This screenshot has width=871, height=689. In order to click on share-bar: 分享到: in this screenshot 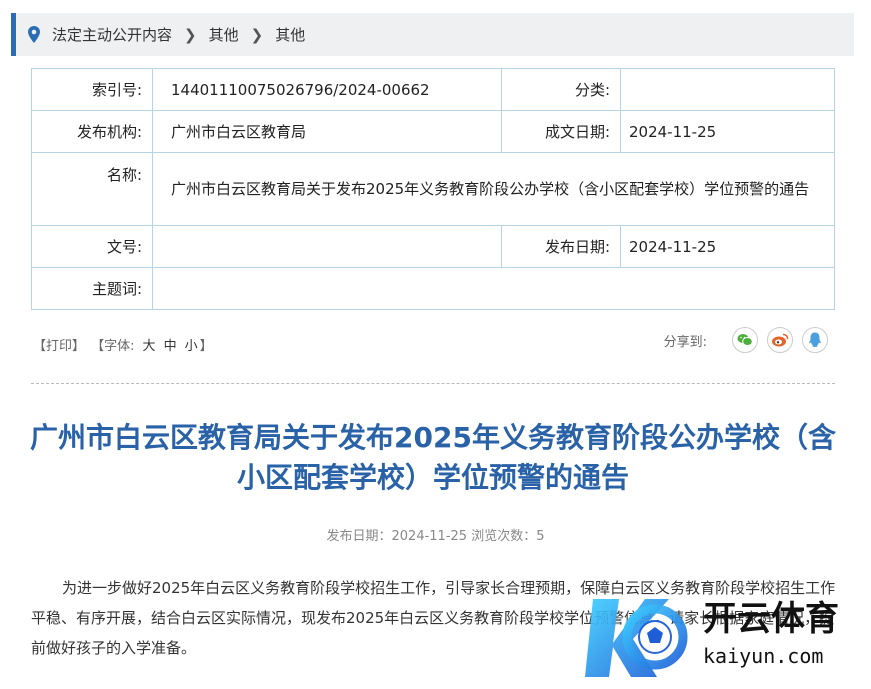, I will do `click(746, 340)`.